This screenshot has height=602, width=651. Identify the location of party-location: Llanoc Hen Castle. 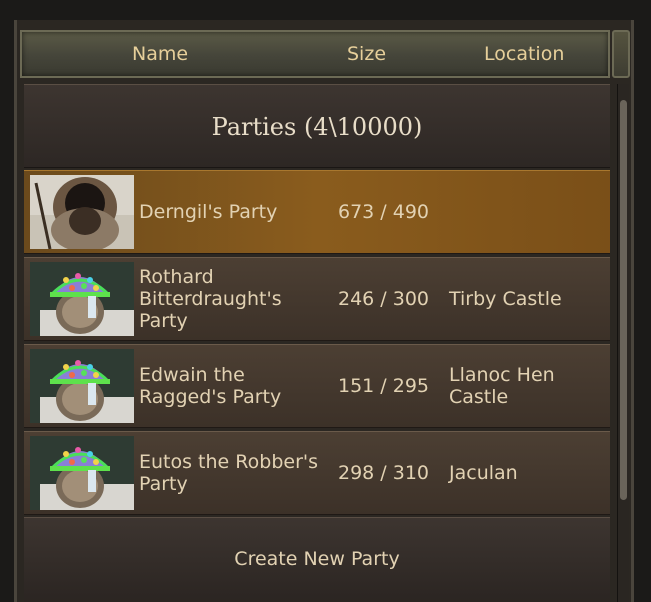
(502, 386).